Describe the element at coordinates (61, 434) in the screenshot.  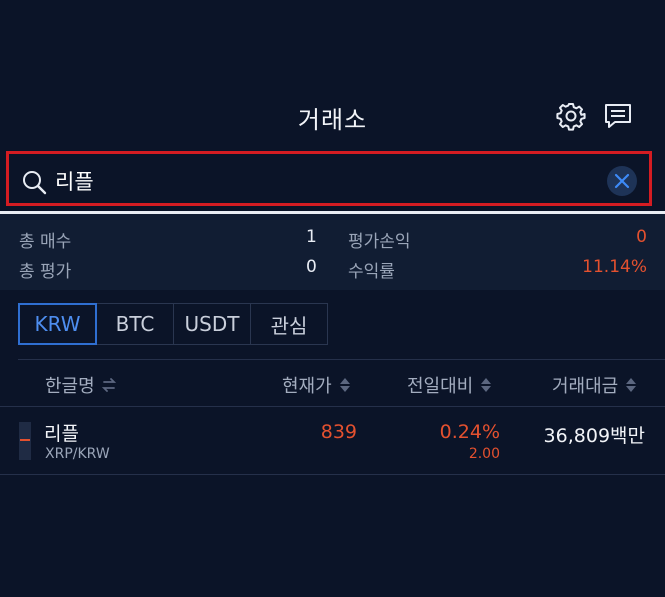
I see `coin-name: 리플` at that location.